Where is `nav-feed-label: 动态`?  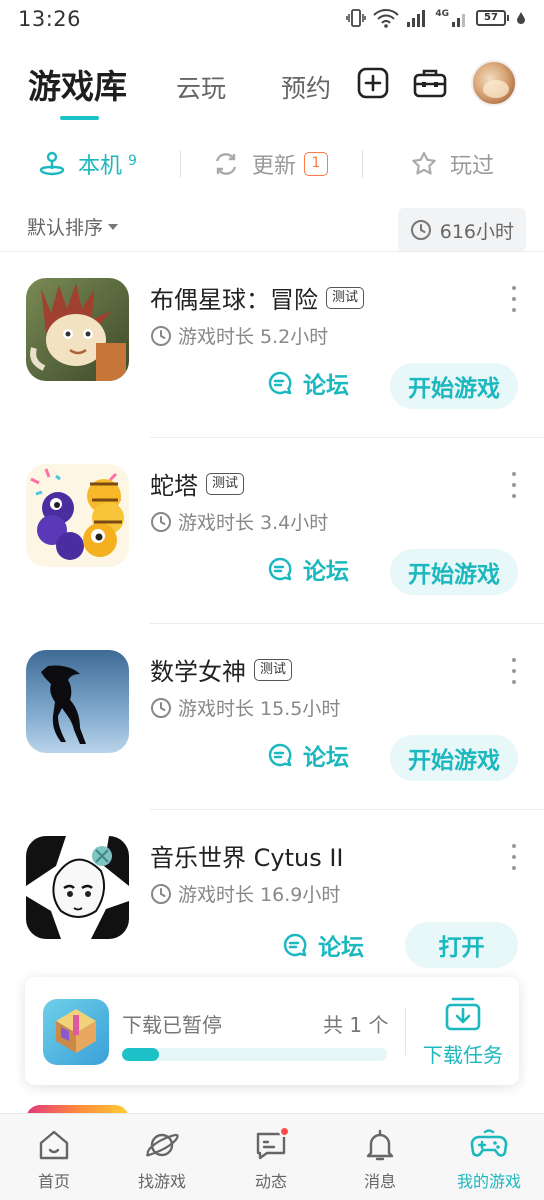
nav-feed-label: 动态 is located at coordinates (270, 1181).